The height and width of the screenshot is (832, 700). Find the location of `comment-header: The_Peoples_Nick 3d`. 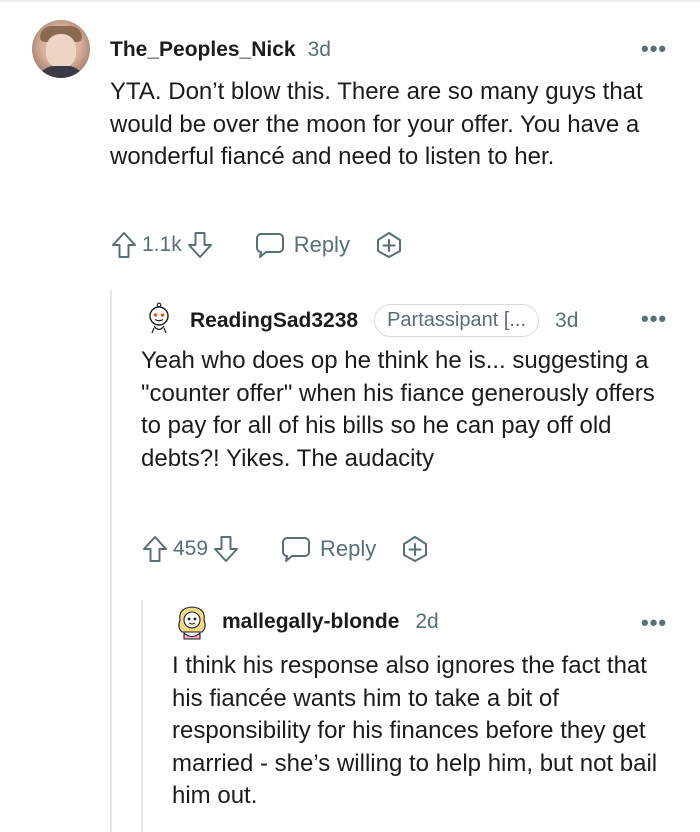

comment-header: The_Peoples_Nick 3d is located at coordinates (220, 50).